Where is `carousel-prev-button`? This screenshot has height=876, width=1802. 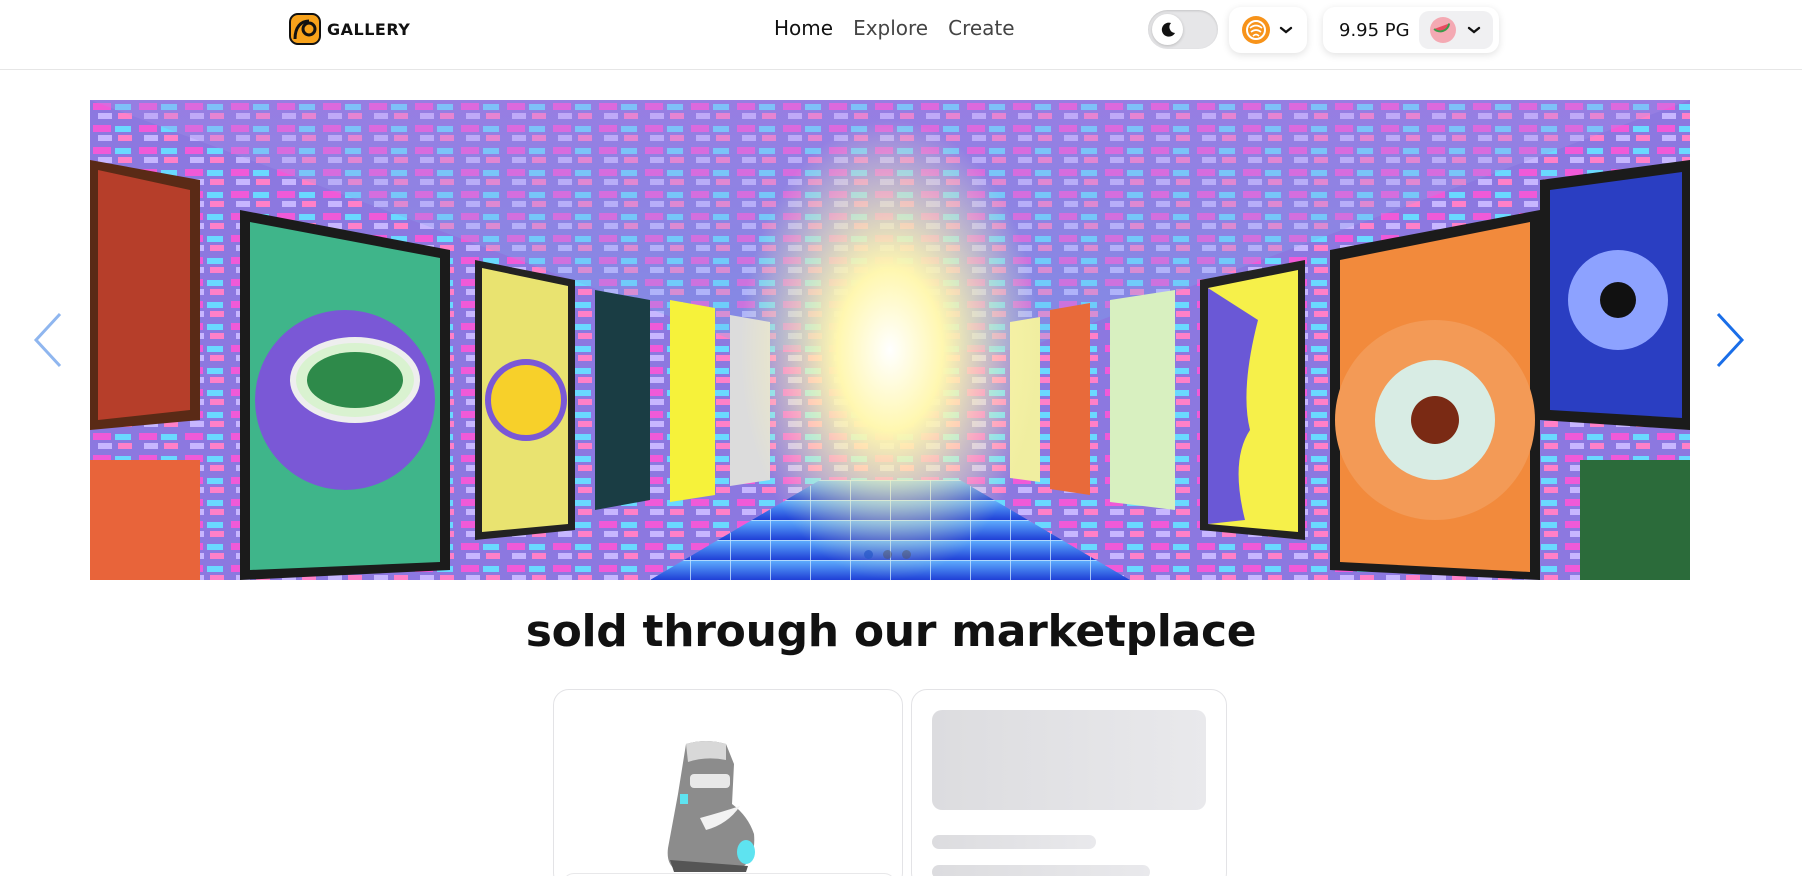 carousel-prev-button is located at coordinates (48, 340).